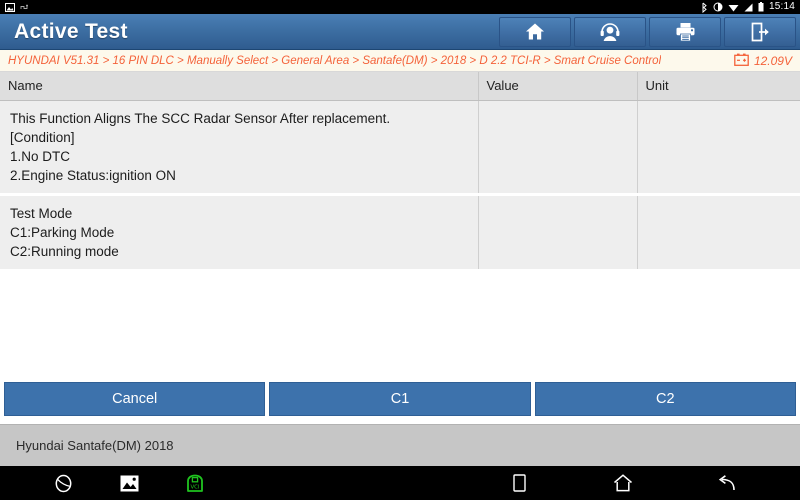 The image size is (800, 500). I want to click on cell-name-line: 1.No DTC, so click(40, 156).